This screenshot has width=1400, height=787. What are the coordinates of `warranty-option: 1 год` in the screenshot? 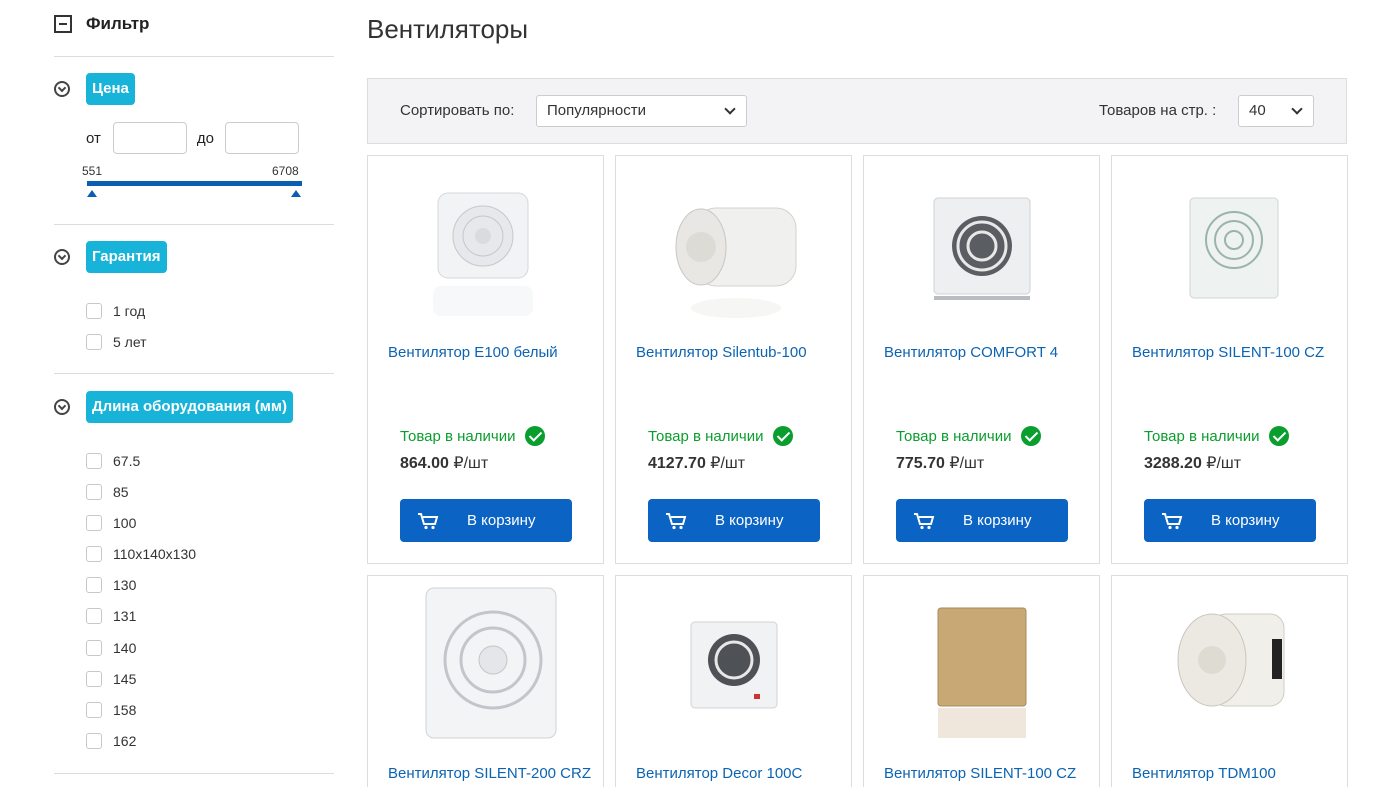 It's located at (115, 311).